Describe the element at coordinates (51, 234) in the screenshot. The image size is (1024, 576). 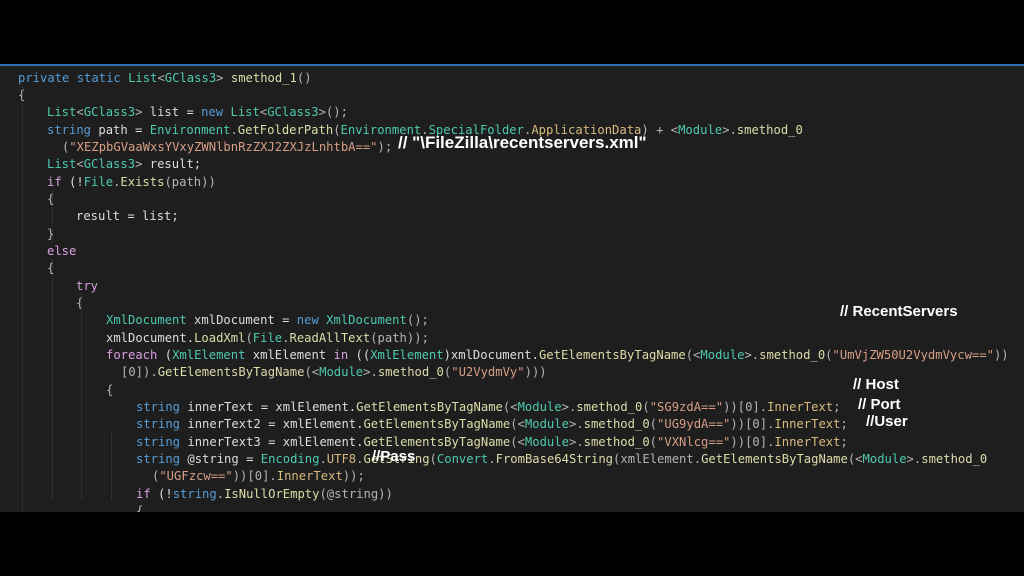
I see `code-token: }` at that location.